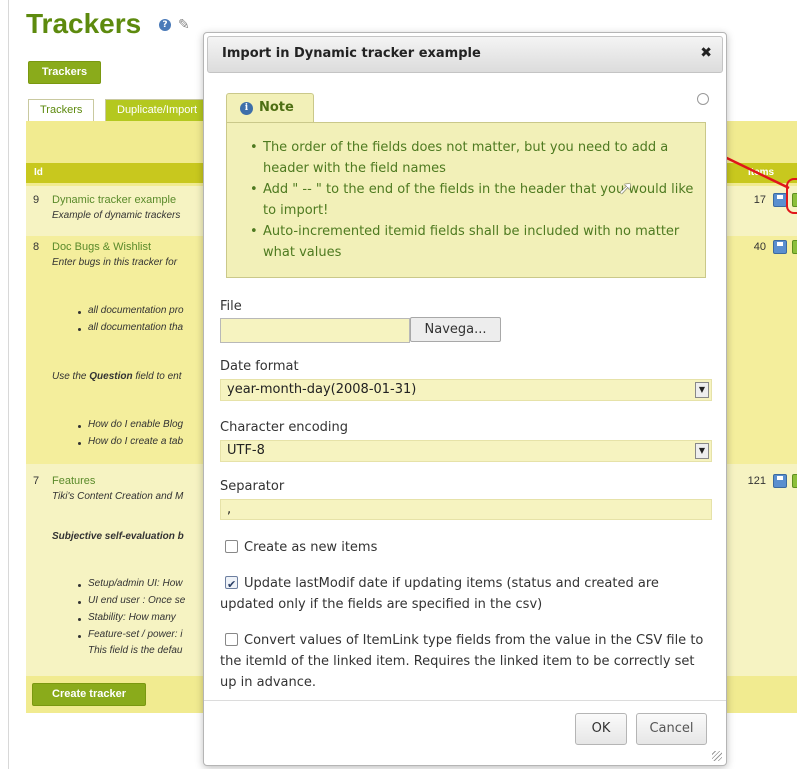 This screenshot has width=797, height=769. What do you see at coordinates (761, 172) in the screenshot?
I see `header-items: Items` at bounding box center [761, 172].